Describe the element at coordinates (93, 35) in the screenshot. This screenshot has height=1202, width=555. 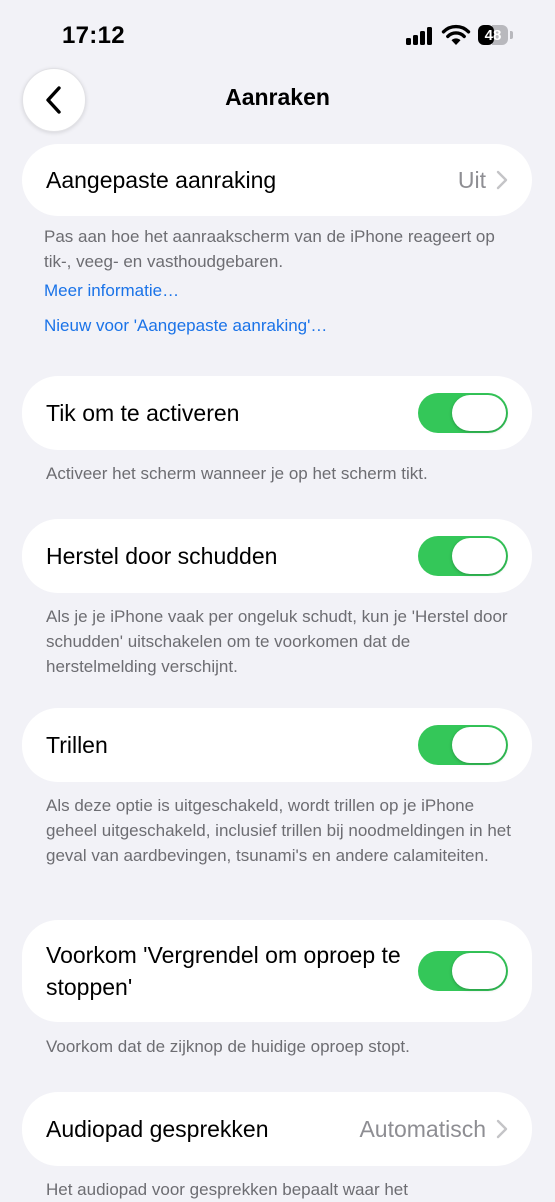
I see `status-time: 17:12` at that location.